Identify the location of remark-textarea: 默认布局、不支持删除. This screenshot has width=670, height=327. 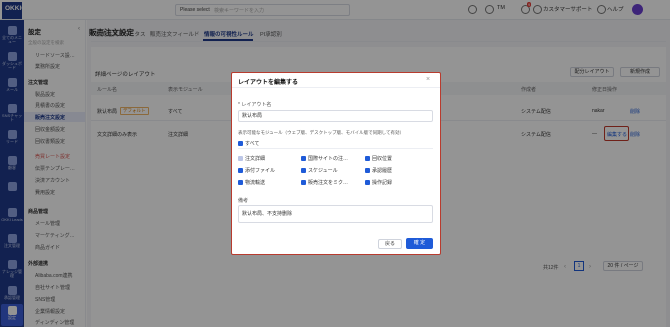
(335, 214).